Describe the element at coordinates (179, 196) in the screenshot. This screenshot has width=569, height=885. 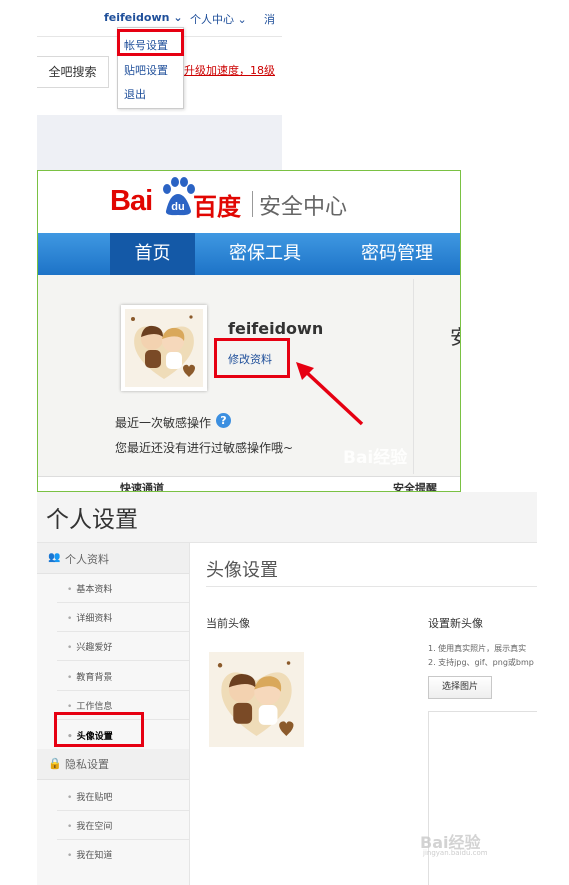
I see `baidu-paw-icon: du` at that location.